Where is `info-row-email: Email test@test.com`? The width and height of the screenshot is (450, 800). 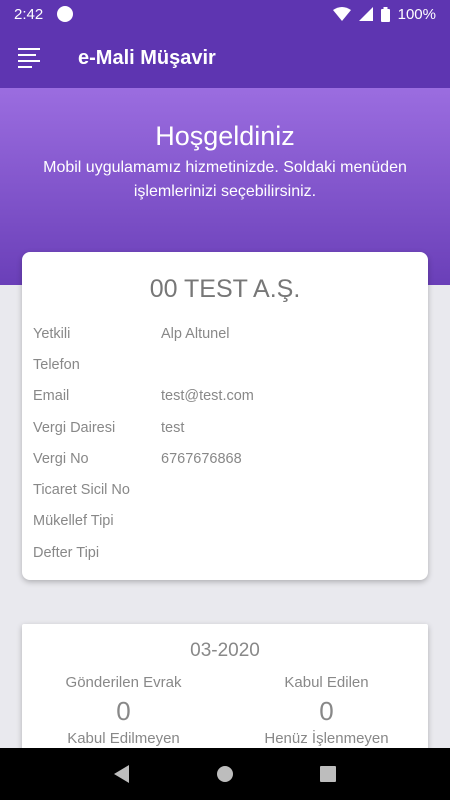
info-row-email: Email test@test.com is located at coordinates (225, 396).